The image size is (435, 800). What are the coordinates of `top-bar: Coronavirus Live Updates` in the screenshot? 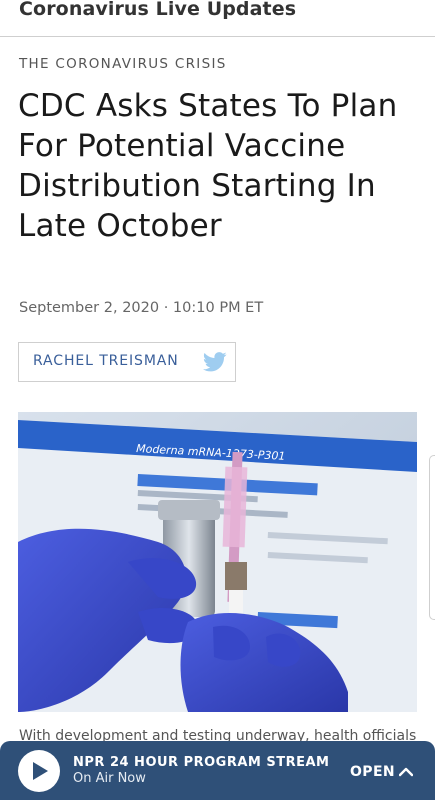 It's located at (217, 18).